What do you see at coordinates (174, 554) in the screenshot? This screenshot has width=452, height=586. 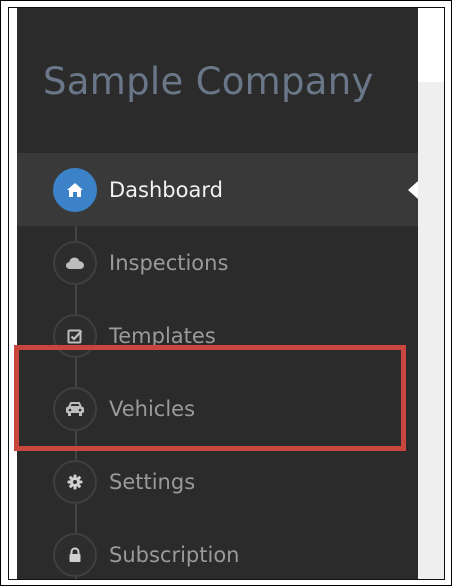 I see `sidebar-item-label: Subscription` at bounding box center [174, 554].